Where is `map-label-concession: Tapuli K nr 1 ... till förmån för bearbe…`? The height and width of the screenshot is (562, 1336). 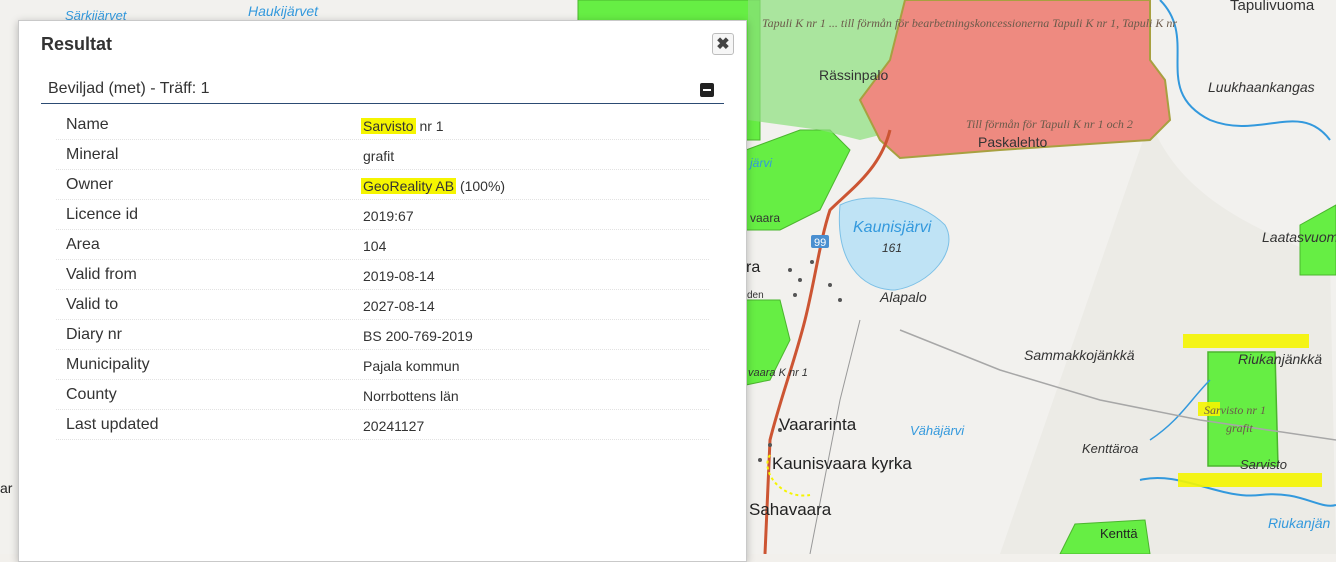
map-label-concession: Tapuli K nr 1 ... till förmån för bearbe… is located at coordinates (969, 23).